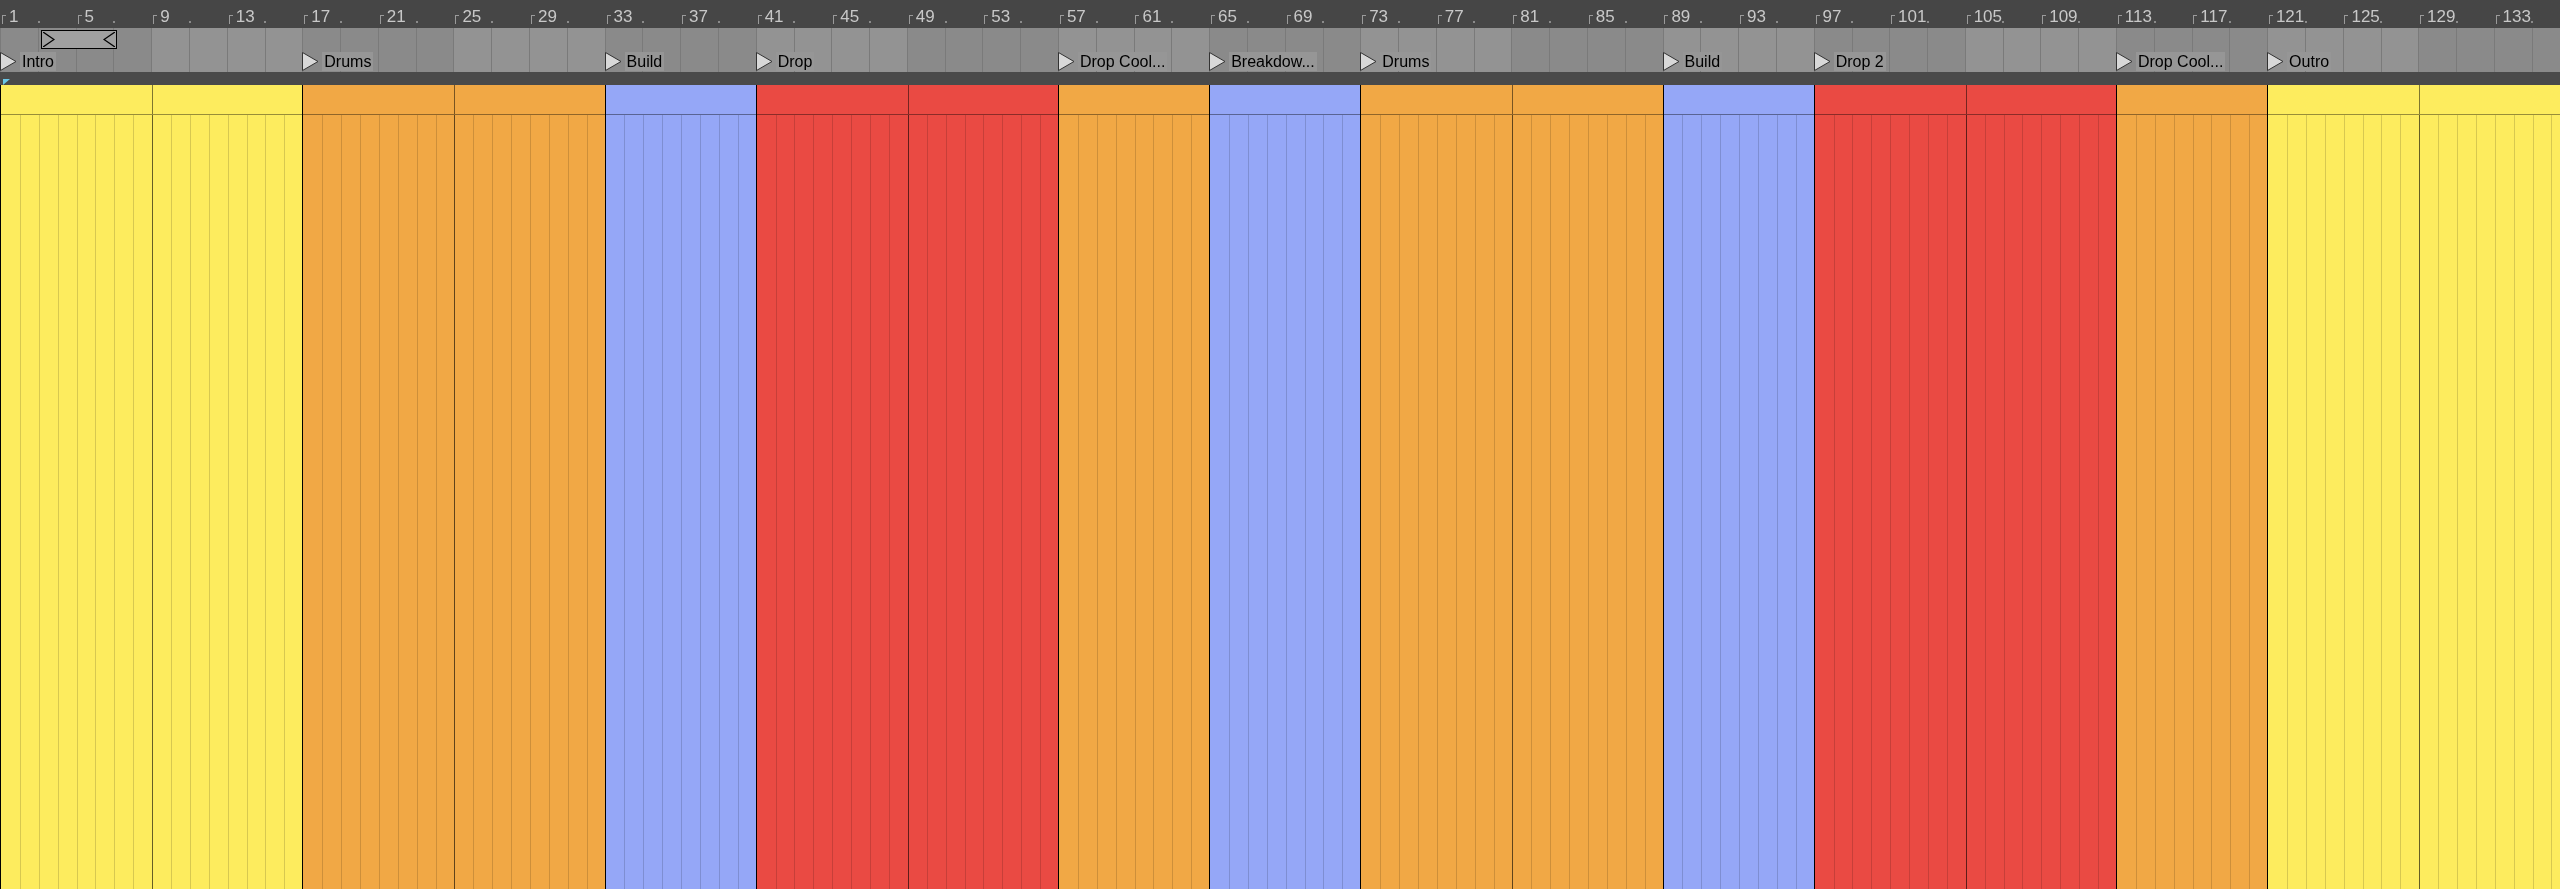 This screenshot has width=2560, height=889. What do you see at coordinates (471, 16) in the screenshot?
I see `bar-number: 25` at bounding box center [471, 16].